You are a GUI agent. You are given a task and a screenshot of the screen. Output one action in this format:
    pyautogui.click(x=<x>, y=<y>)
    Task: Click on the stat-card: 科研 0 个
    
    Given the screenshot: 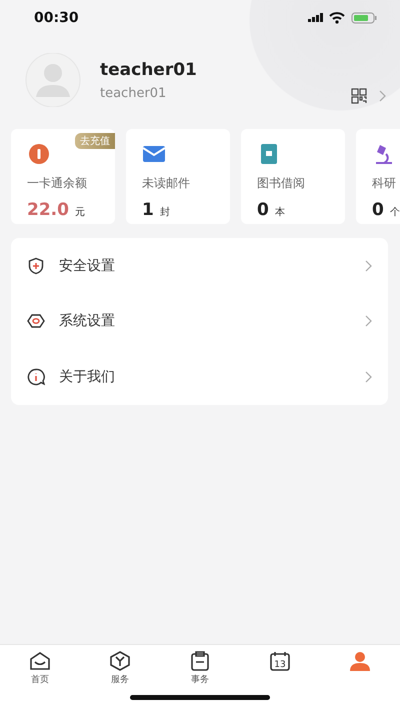 What is the action you would take?
    pyautogui.click(x=378, y=176)
    